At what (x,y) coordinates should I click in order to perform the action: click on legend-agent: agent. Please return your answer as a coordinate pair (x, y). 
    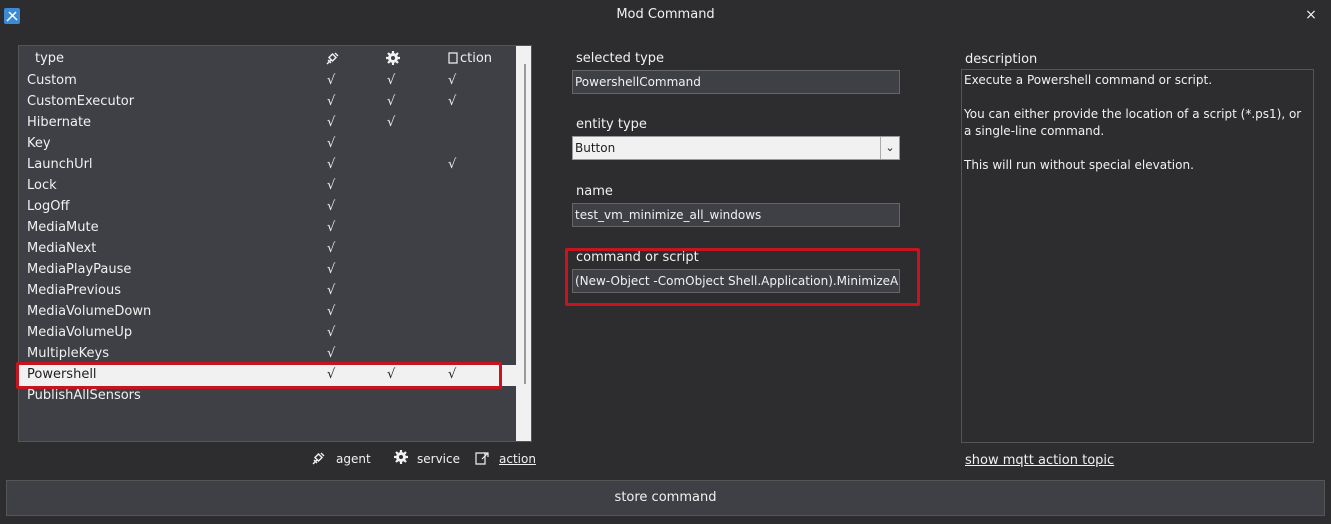
    Looking at the image, I should click on (353, 459).